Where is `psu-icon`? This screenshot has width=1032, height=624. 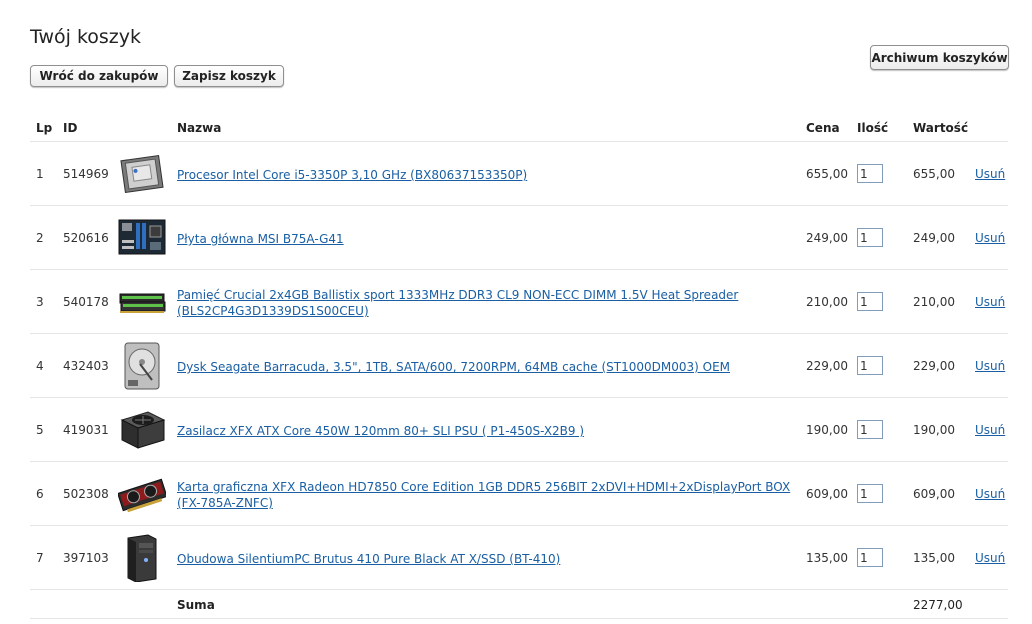
psu-icon is located at coordinates (142, 430).